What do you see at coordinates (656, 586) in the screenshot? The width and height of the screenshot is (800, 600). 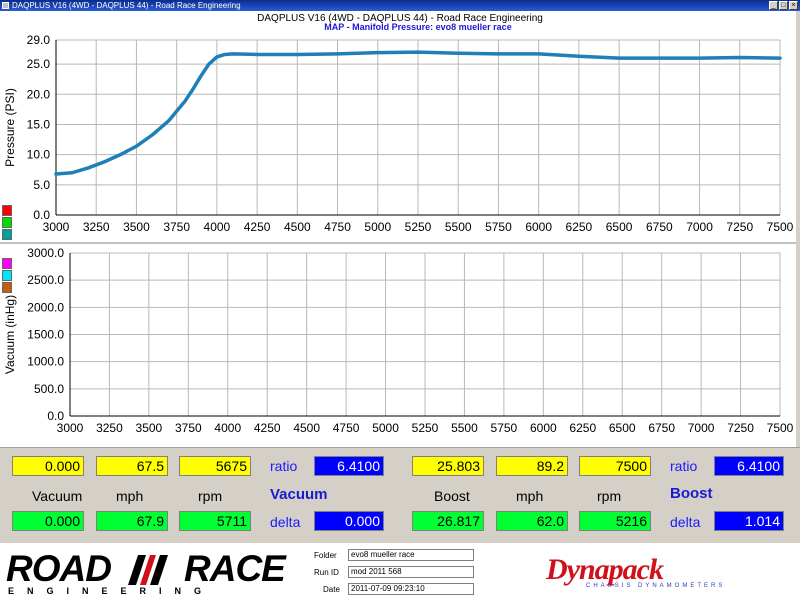 I see `dynapack-tagline: CHASSIS DYNAMOMETERS` at bounding box center [656, 586].